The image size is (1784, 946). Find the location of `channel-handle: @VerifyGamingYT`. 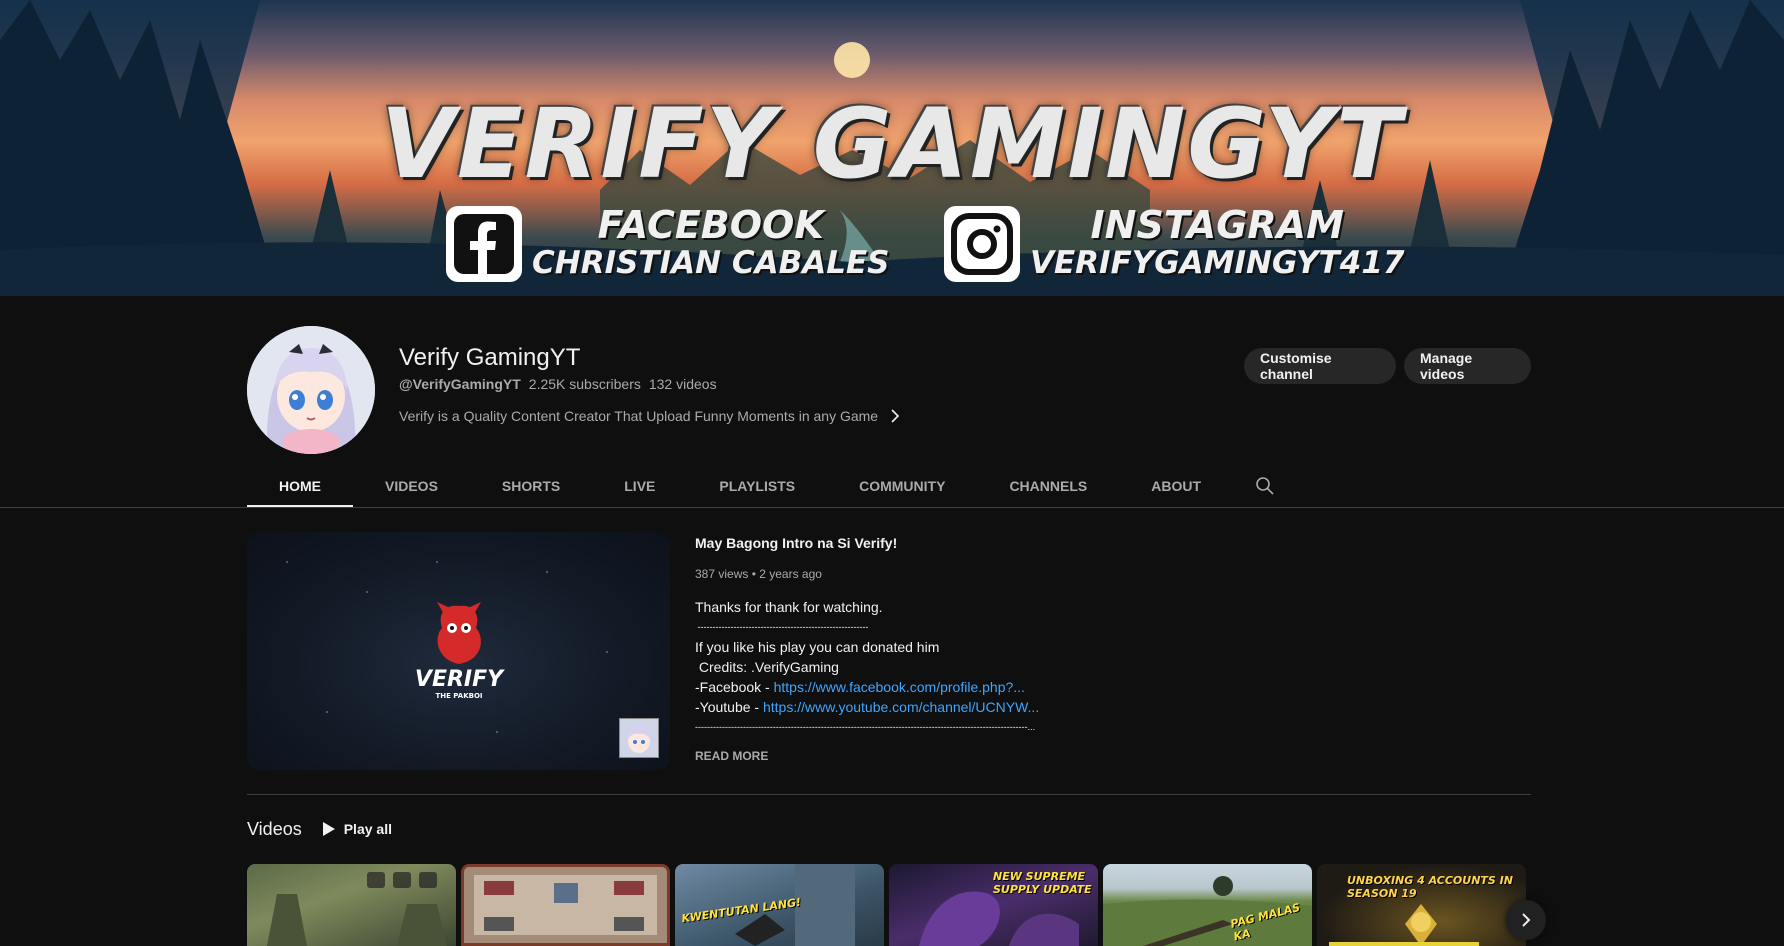

channel-handle: @VerifyGamingYT is located at coordinates (460, 384).